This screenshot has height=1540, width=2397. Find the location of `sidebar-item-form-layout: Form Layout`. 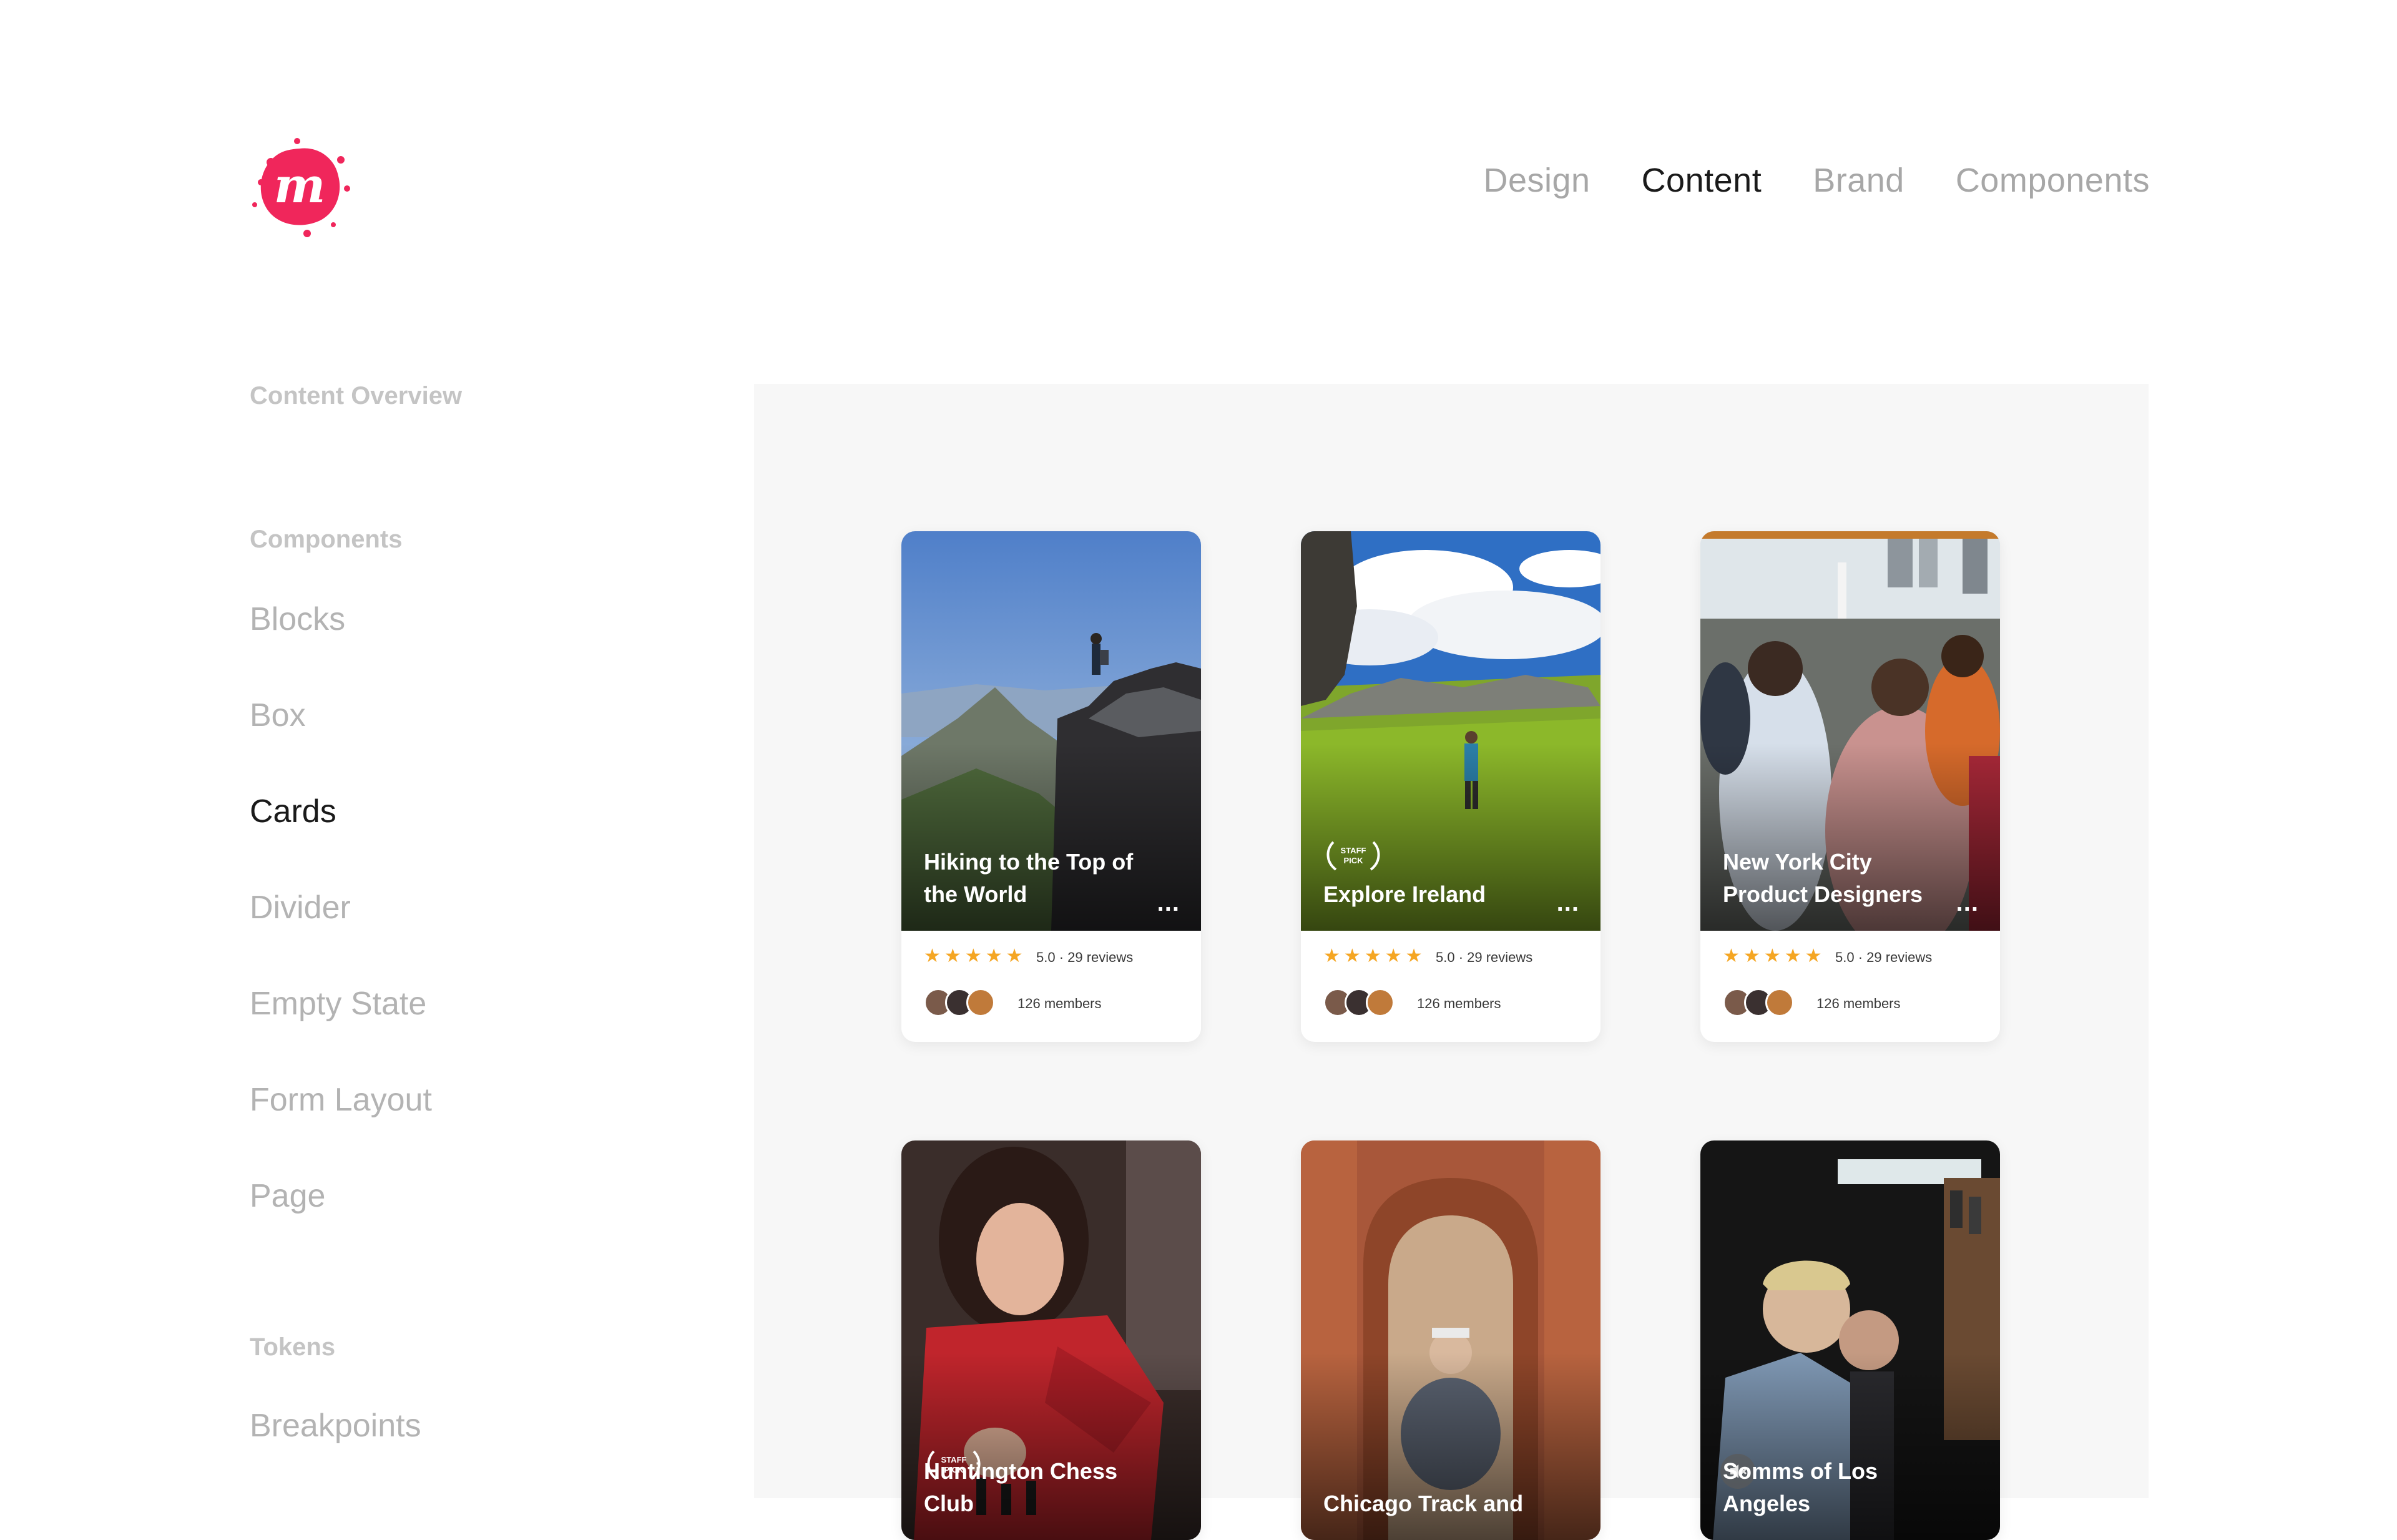

sidebar-item-form-layout: Form Layout is located at coordinates (341, 1100).